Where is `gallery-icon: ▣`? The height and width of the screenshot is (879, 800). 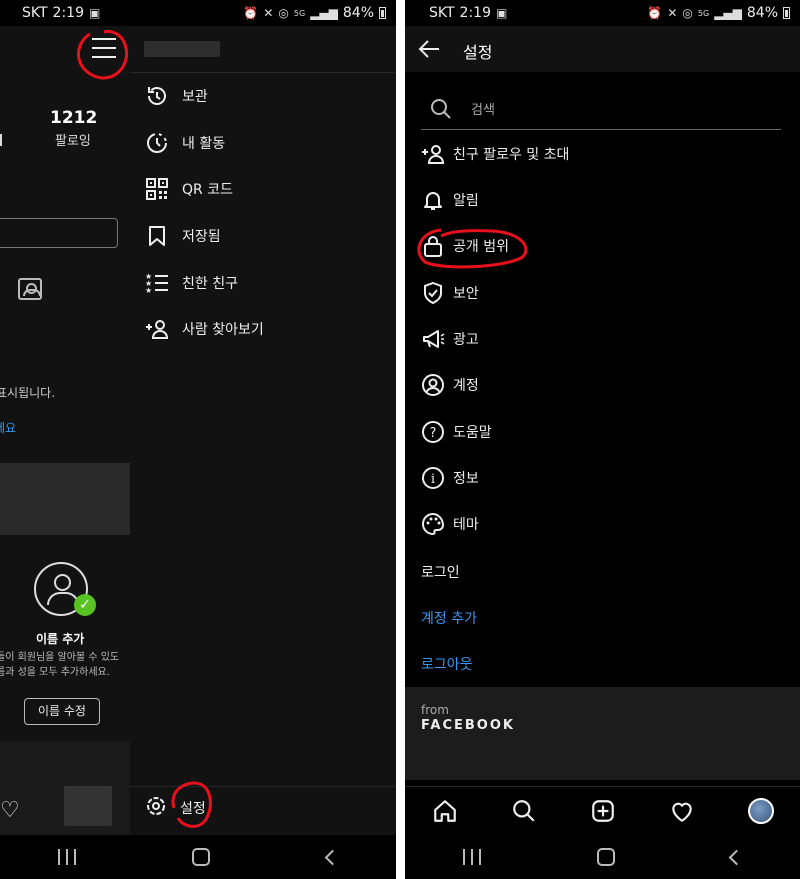 gallery-icon: ▣ is located at coordinates (502, 13).